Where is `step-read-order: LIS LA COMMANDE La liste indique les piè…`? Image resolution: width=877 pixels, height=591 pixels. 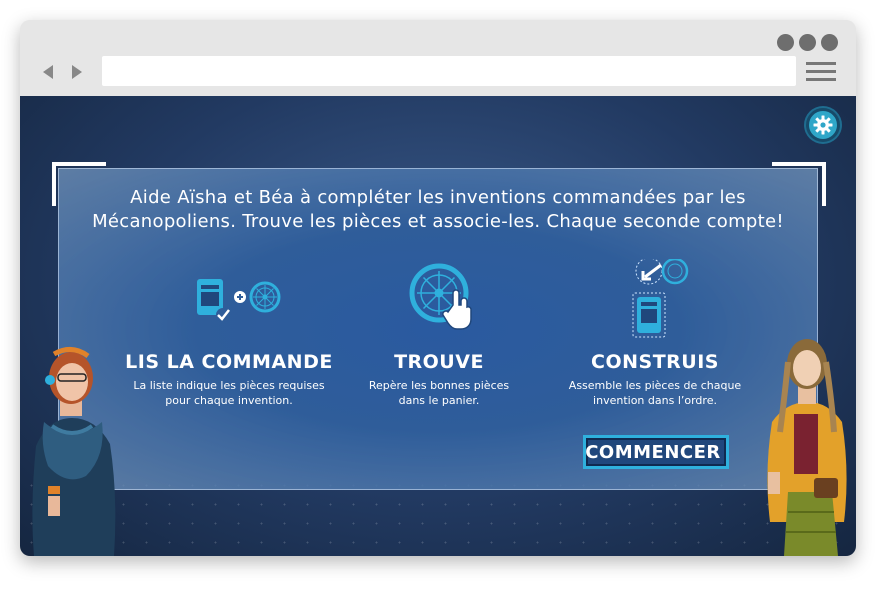
step-read-order: LIS LA COMMANDE La liste indique les piè… is located at coordinates (229, 333).